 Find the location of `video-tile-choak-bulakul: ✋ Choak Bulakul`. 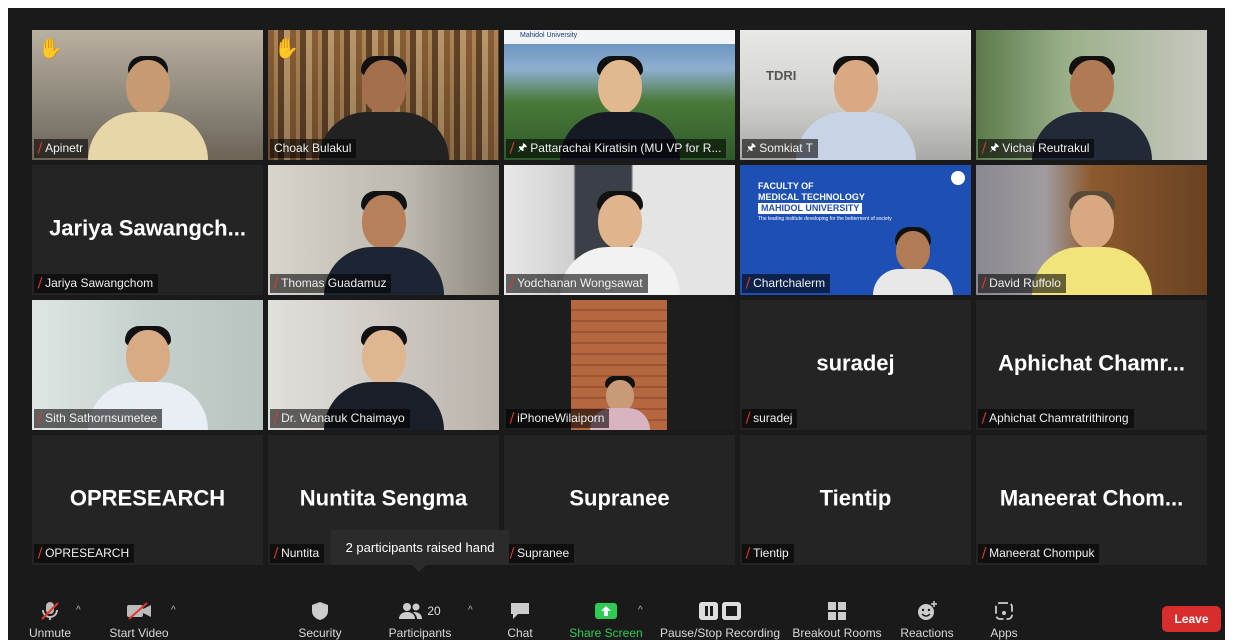

video-tile-choak-bulakul: ✋ Choak Bulakul is located at coordinates (383, 95).